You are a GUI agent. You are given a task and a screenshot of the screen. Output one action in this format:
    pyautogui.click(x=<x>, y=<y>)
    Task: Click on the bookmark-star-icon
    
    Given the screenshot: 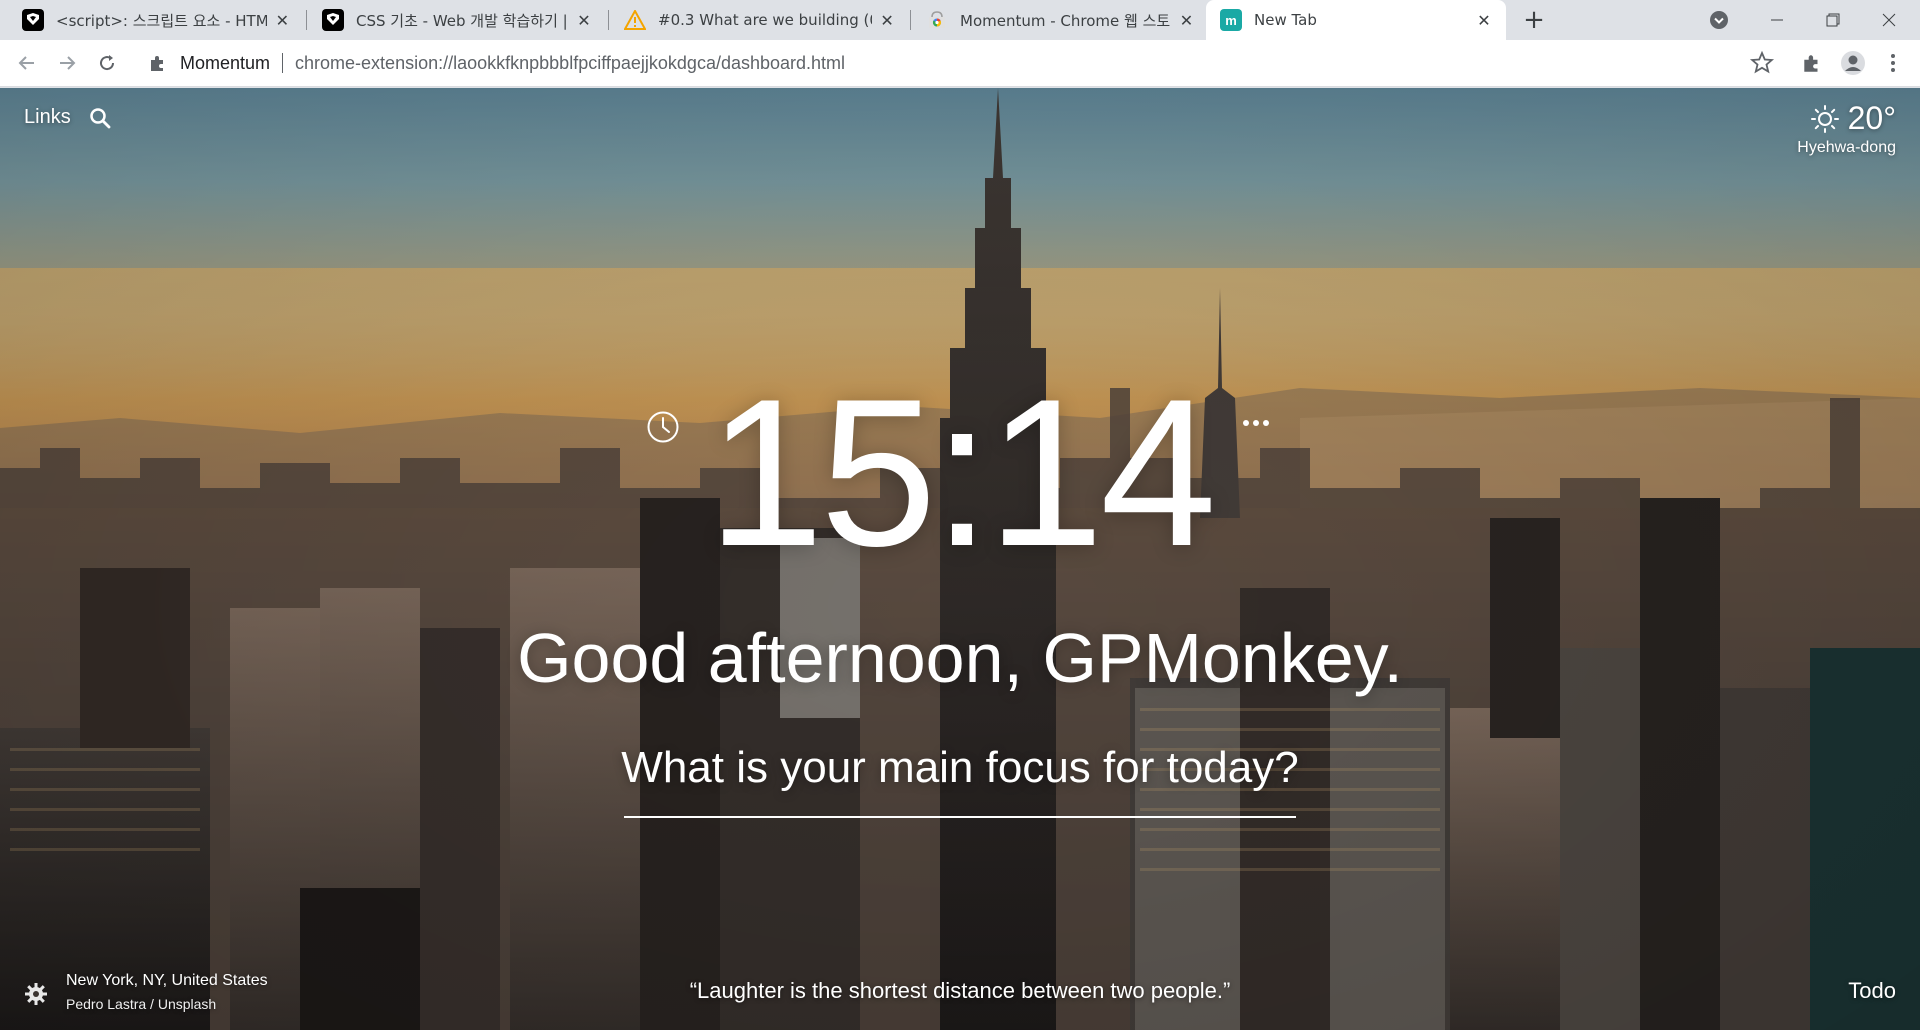 What is the action you would take?
    pyautogui.click(x=1762, y=63)
    